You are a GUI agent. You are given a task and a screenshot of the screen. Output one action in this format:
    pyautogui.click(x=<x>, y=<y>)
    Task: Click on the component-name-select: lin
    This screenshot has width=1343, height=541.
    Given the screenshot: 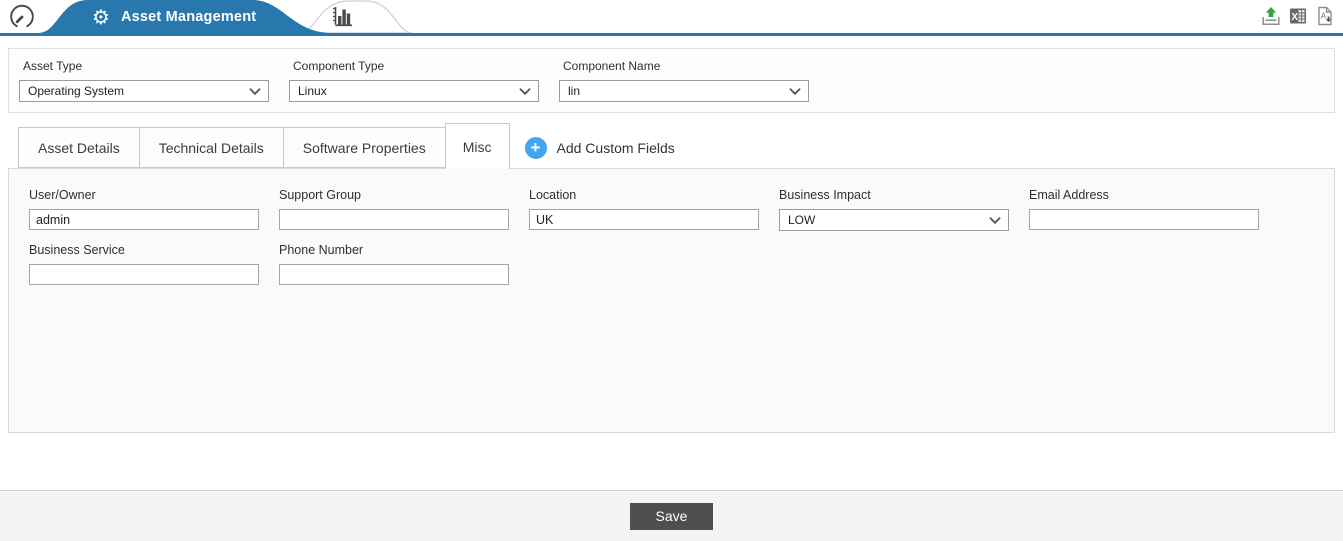 What is the action you would take?
    pyautogui.click(x=684, y=91)
    